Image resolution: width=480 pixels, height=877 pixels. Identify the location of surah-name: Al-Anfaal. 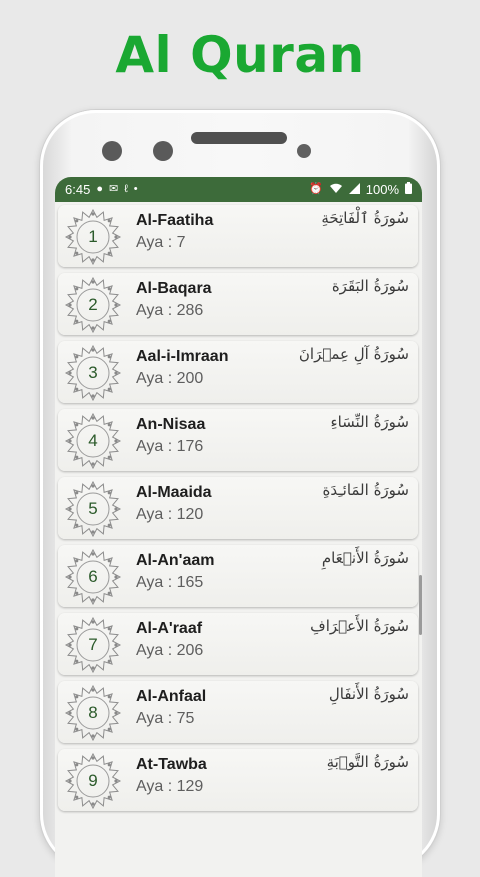
(171, 696).